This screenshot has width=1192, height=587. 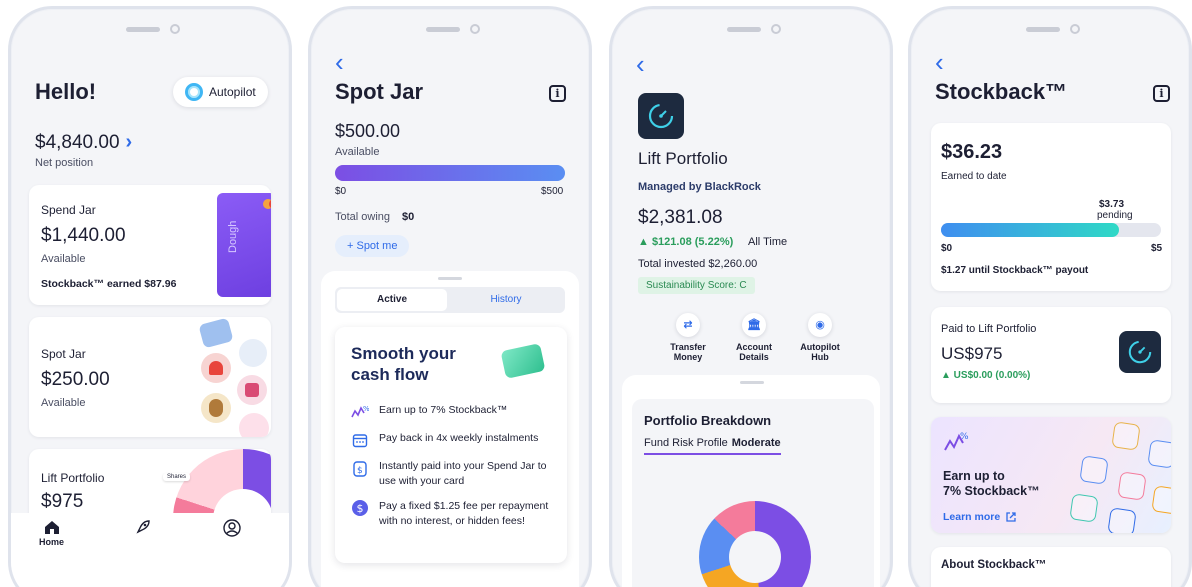 I want to click on shares-chip: Shares, so click(x=177, y=477).